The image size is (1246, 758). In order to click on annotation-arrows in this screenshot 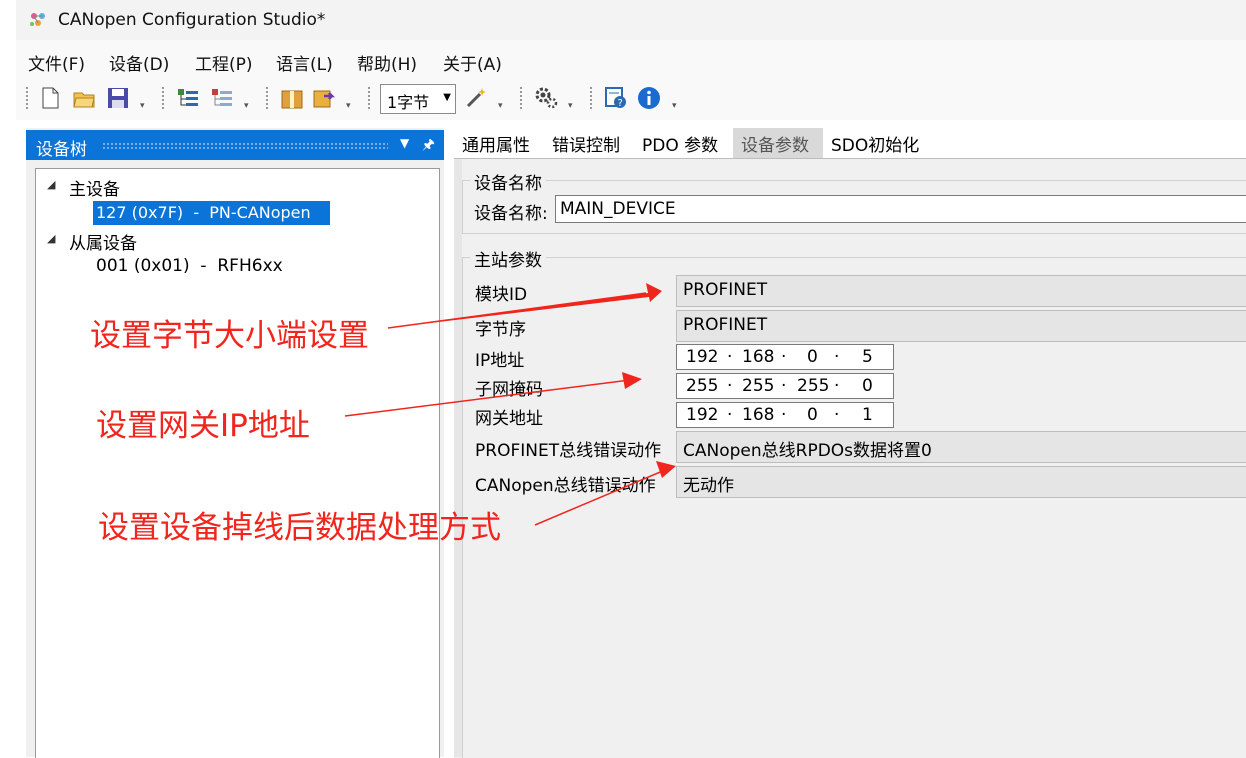, I will do `click(510, 404)`.